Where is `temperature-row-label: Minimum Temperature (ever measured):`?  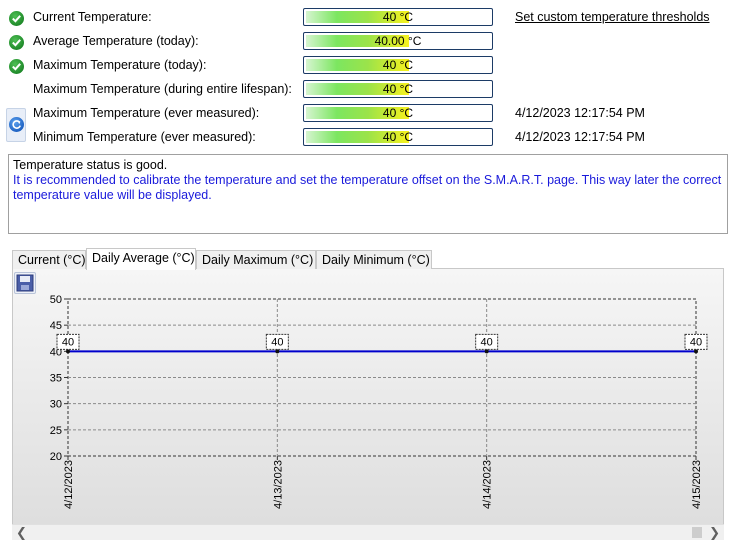 temperature-row-label: Minimum Temperature (ever measured): is located at coordinates (144, 137).